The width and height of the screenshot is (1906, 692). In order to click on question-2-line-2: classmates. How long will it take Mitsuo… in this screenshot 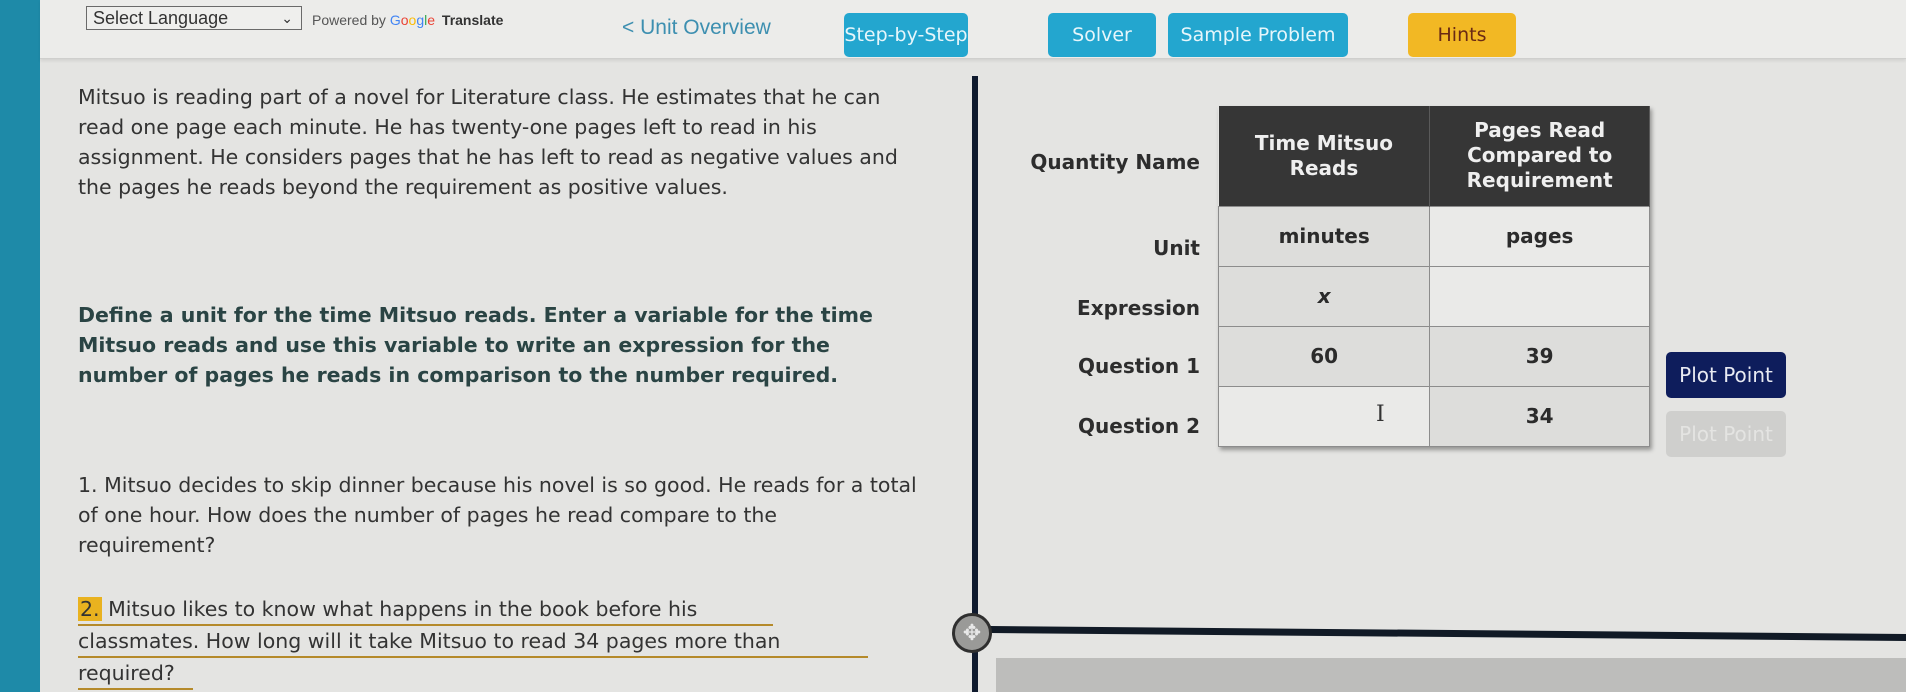, I will do `click(473, 642)`.